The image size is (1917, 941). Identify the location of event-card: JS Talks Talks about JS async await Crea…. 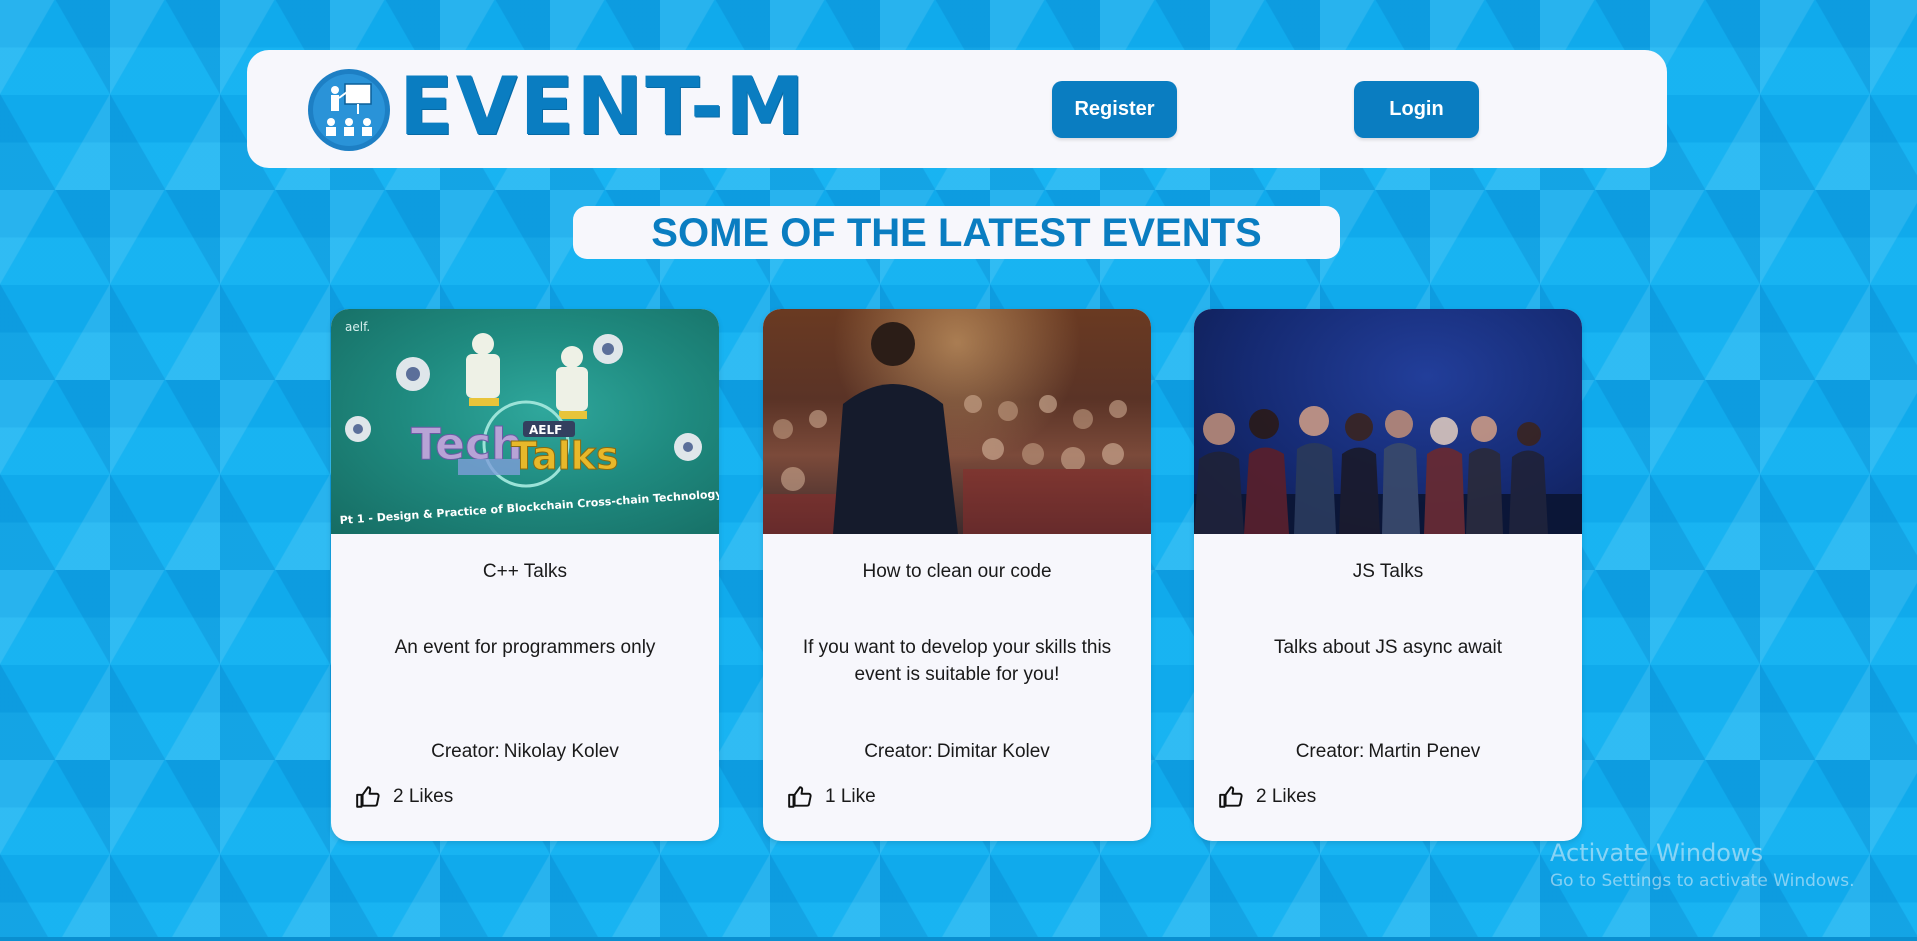
(1388, 575).